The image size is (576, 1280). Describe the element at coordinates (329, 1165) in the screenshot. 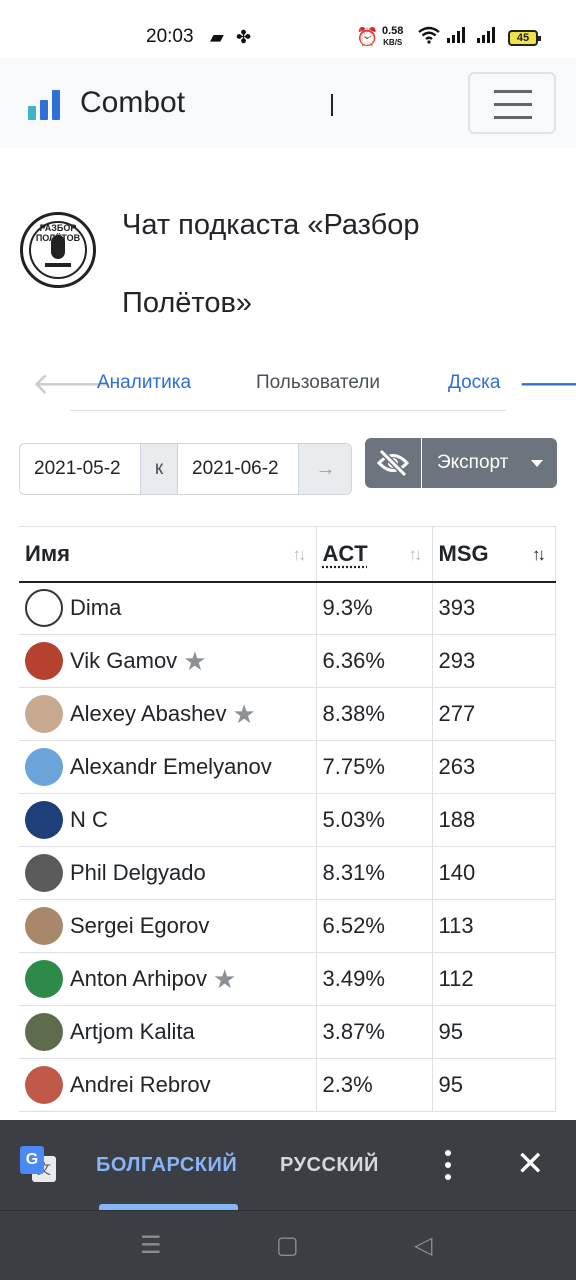

I see `target-language-tab: РУССКИЙ` at that location.